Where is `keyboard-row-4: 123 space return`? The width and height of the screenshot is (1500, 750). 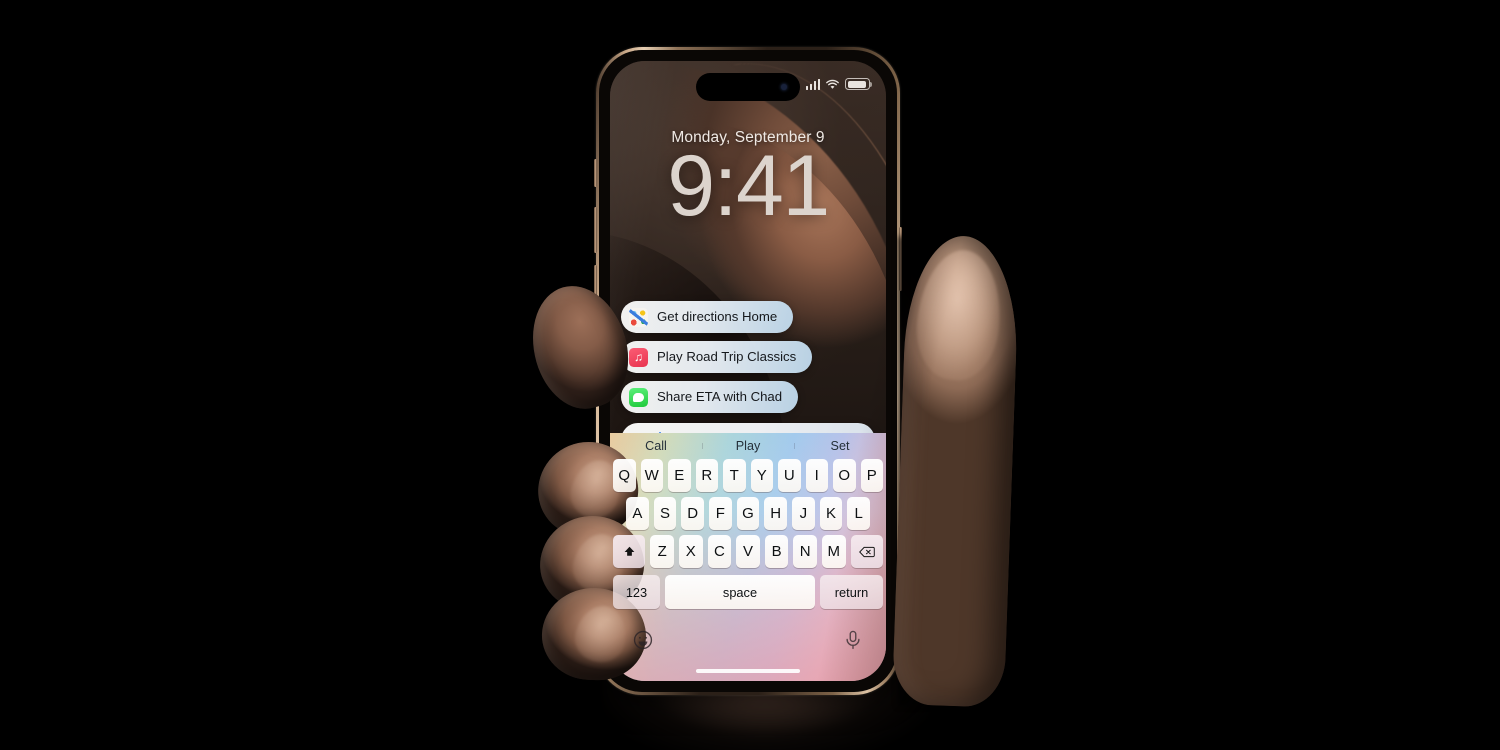 keyboard-row-4: 123 space return is located at coordinates (748, 592).